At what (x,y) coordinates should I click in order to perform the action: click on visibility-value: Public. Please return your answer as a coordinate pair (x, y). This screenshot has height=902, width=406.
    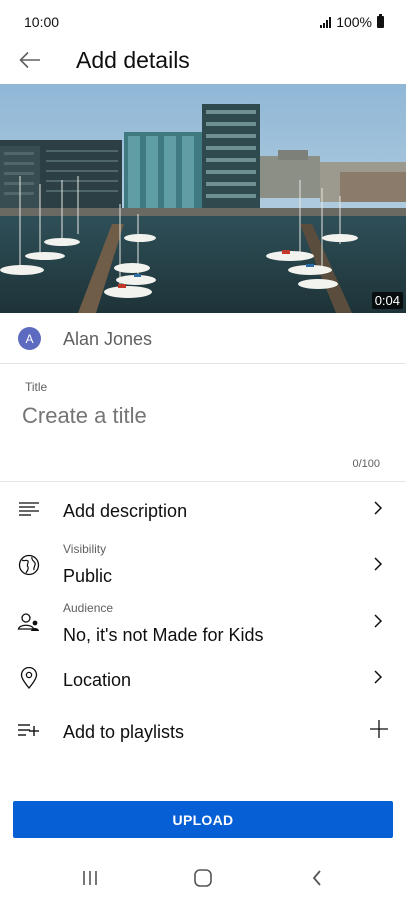
    Looking at the image, I should click on (88, 576).